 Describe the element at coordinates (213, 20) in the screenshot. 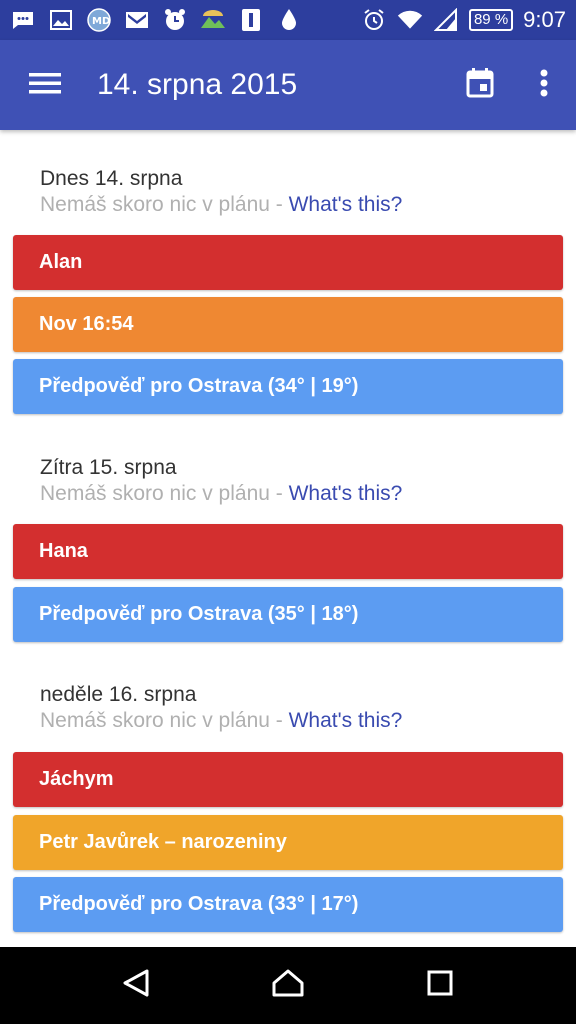

I see `landscape-icon` at that location.